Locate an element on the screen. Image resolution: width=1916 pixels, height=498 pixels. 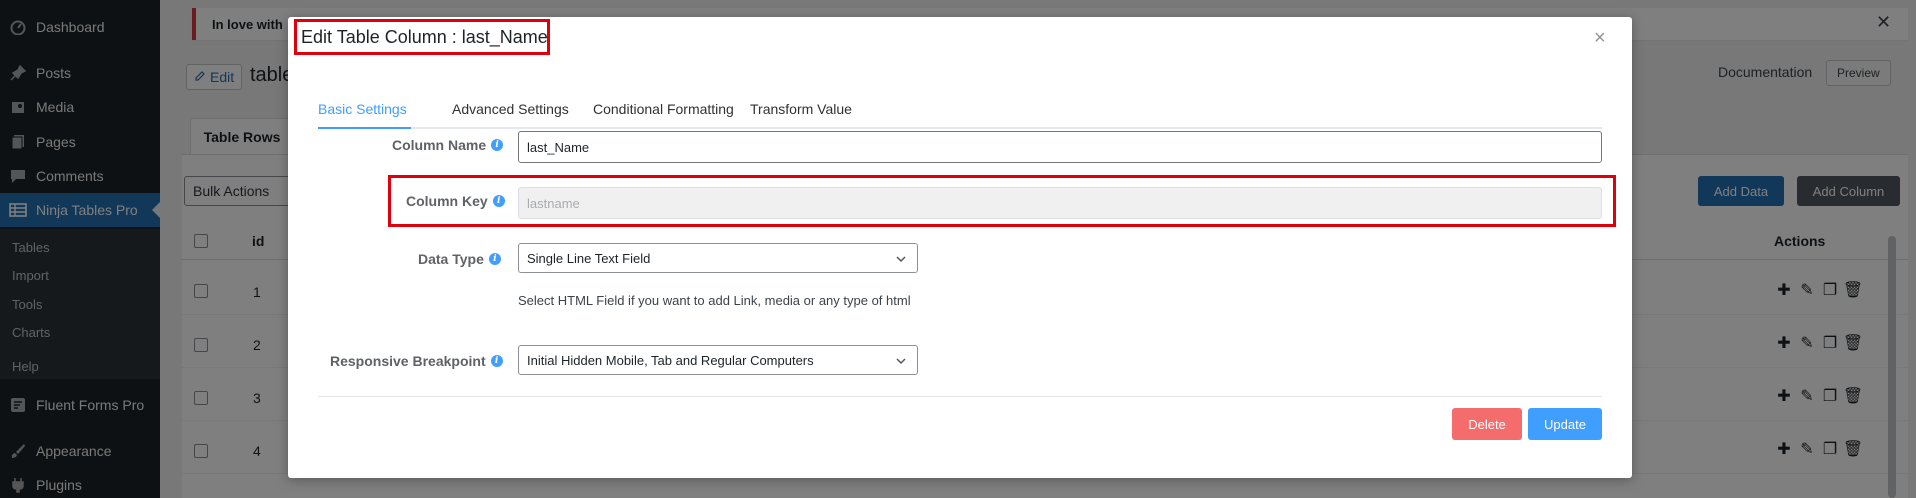
active-tab-indicator is located at coordinates (364, 128).